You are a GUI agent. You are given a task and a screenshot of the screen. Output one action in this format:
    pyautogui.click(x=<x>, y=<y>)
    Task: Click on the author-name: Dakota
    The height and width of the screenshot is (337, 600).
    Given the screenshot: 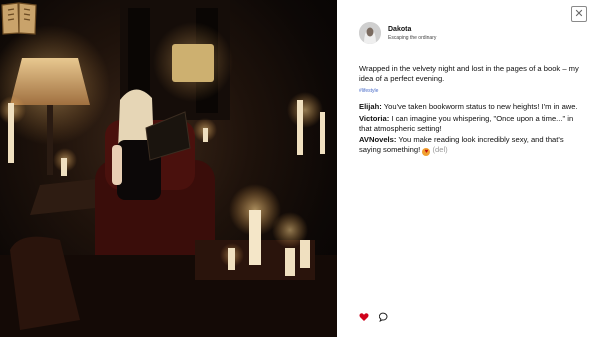 What is the action you would take?
    pyautogui.click(x=412, y=29)
    